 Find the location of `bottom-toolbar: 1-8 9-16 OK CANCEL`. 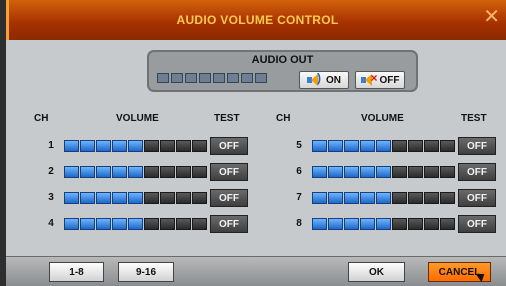

bottom-toolbar: 1-8 9-16 OK CANCEL is located at coordinates (256, 271).